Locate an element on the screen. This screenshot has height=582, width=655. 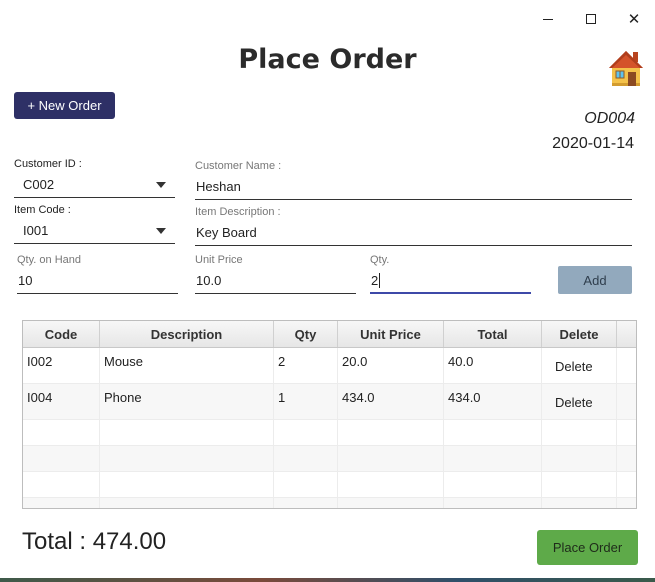
maximize-button is located at coordinates (591, 19).